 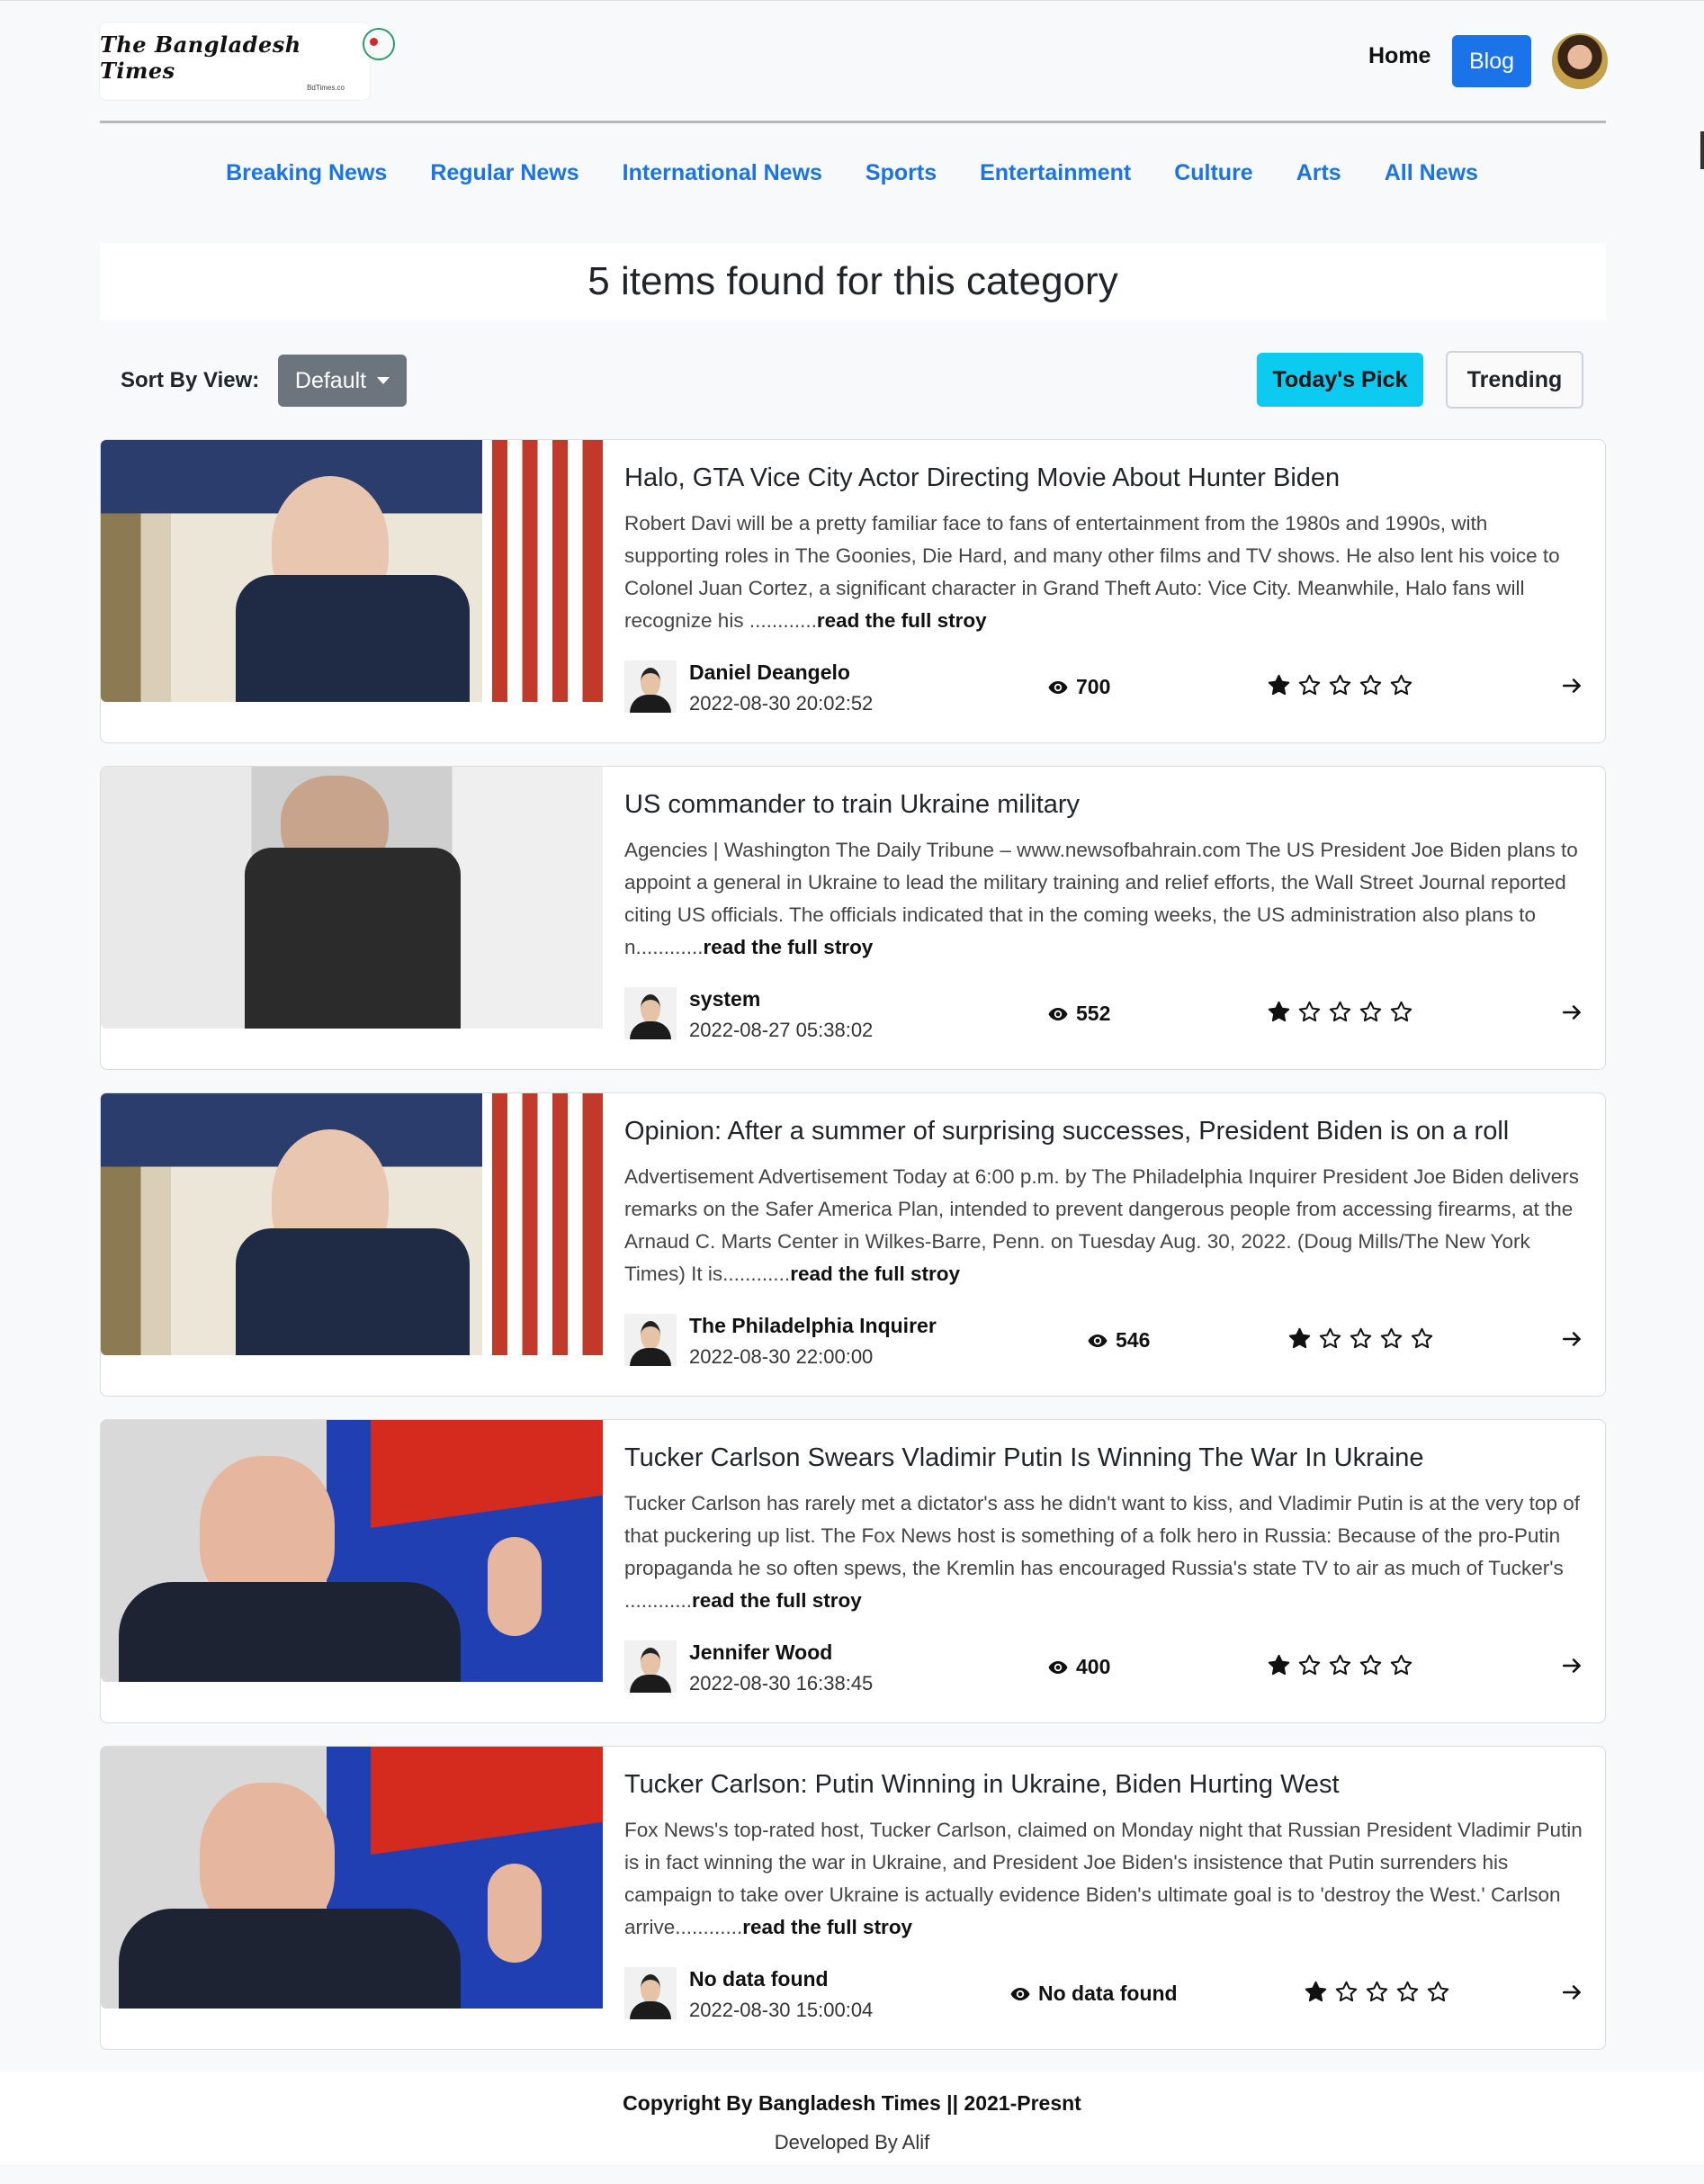 What do you see at coordinates (1580, 61) in the screenshot?
I see `user-avatar` at bounding box center [1580, 61].